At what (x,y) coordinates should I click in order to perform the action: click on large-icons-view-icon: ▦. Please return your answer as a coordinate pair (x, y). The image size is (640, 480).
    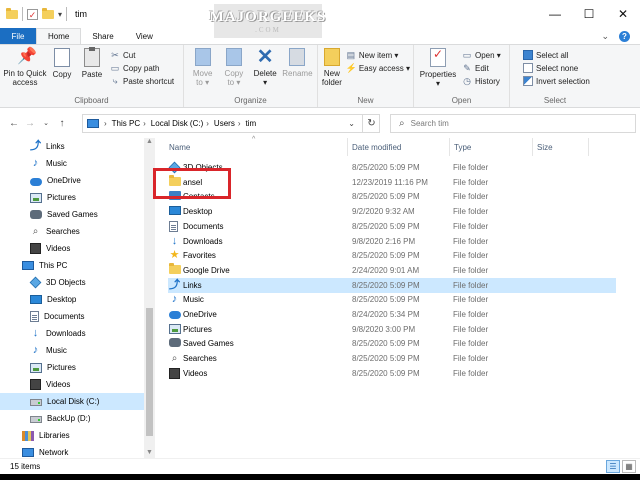
    Looking at the image, I should click on (629, 466).